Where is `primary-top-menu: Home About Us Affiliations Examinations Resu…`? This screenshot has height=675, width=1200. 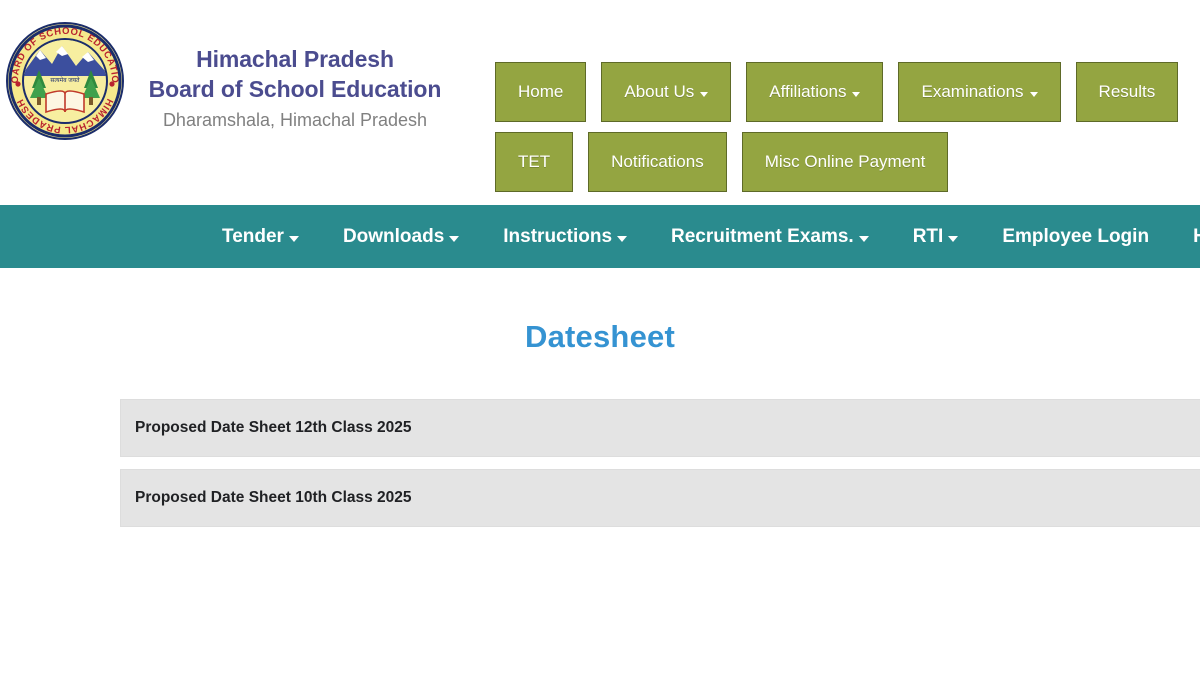
primary-top-menu: Home About Us Affiliations Examinations Resu… is located at coordinates (847, 132).